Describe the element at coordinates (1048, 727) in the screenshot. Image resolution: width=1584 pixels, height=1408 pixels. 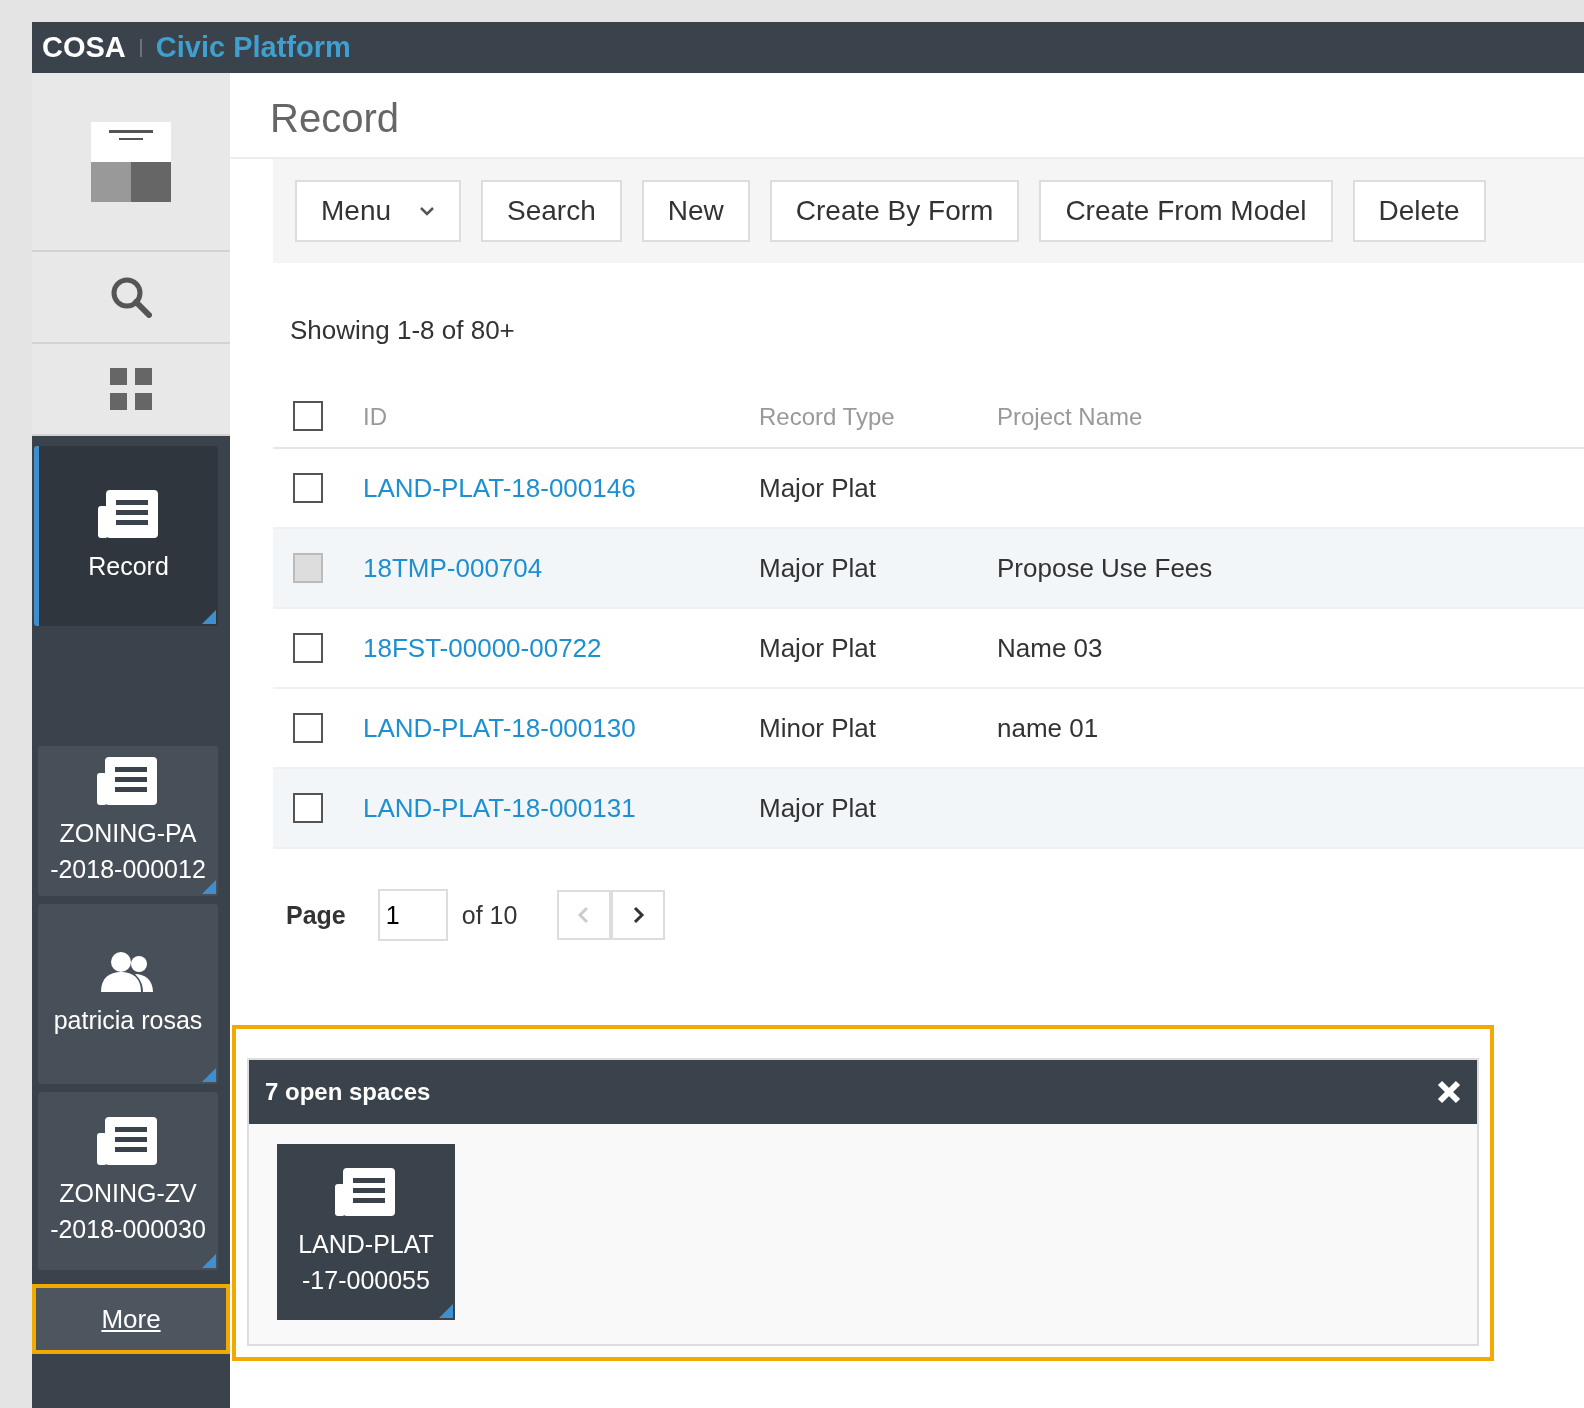
I see `table-cell: name 01` at that location.